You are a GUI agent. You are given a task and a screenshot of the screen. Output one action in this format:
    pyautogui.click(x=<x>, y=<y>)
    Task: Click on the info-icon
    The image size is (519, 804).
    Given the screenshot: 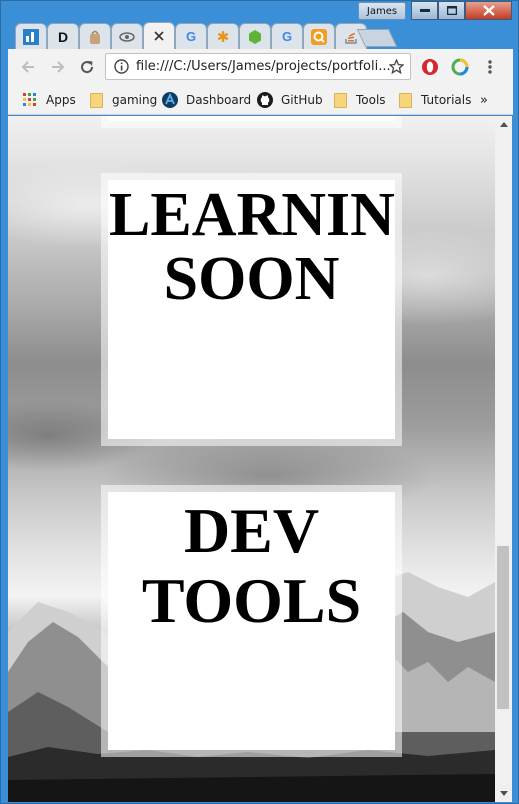 What is the action you would take?
    pyautogui.click(x=121, y=66)
    